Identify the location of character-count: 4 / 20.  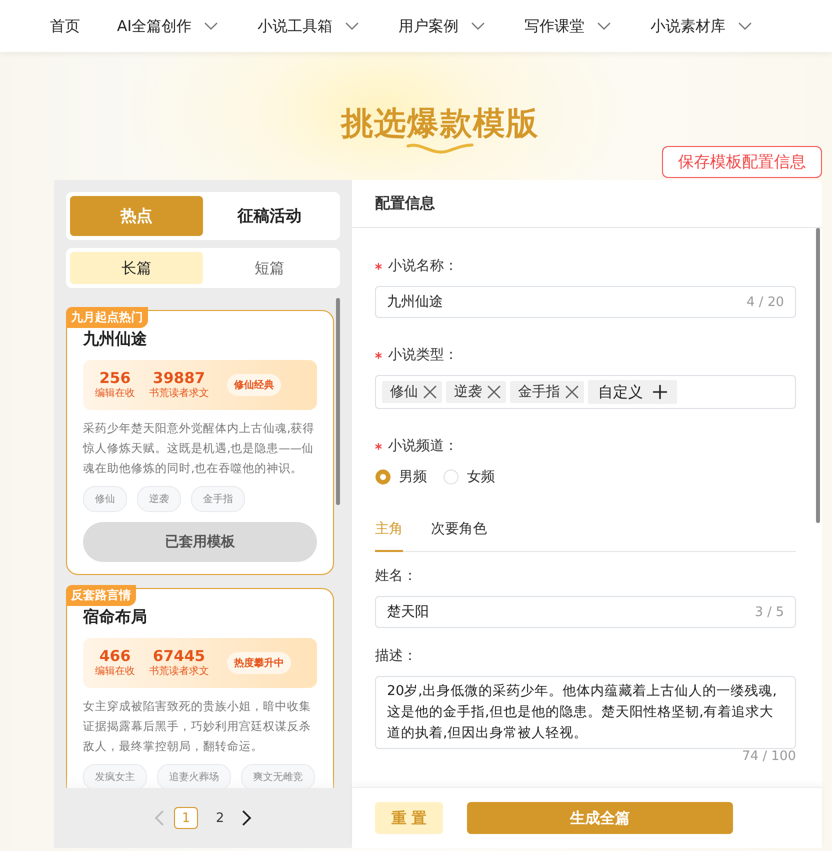
(765, 302).